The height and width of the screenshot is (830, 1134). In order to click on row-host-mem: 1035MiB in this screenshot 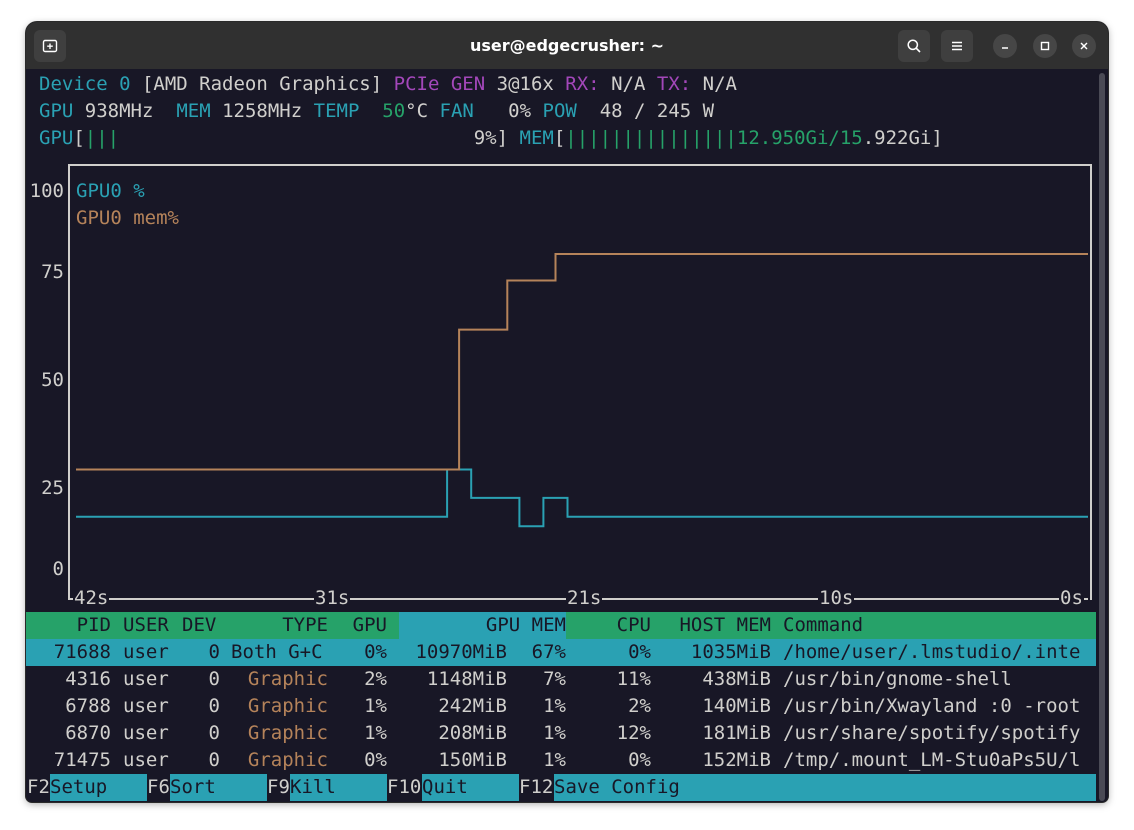, I will do `click(730, 652)`.